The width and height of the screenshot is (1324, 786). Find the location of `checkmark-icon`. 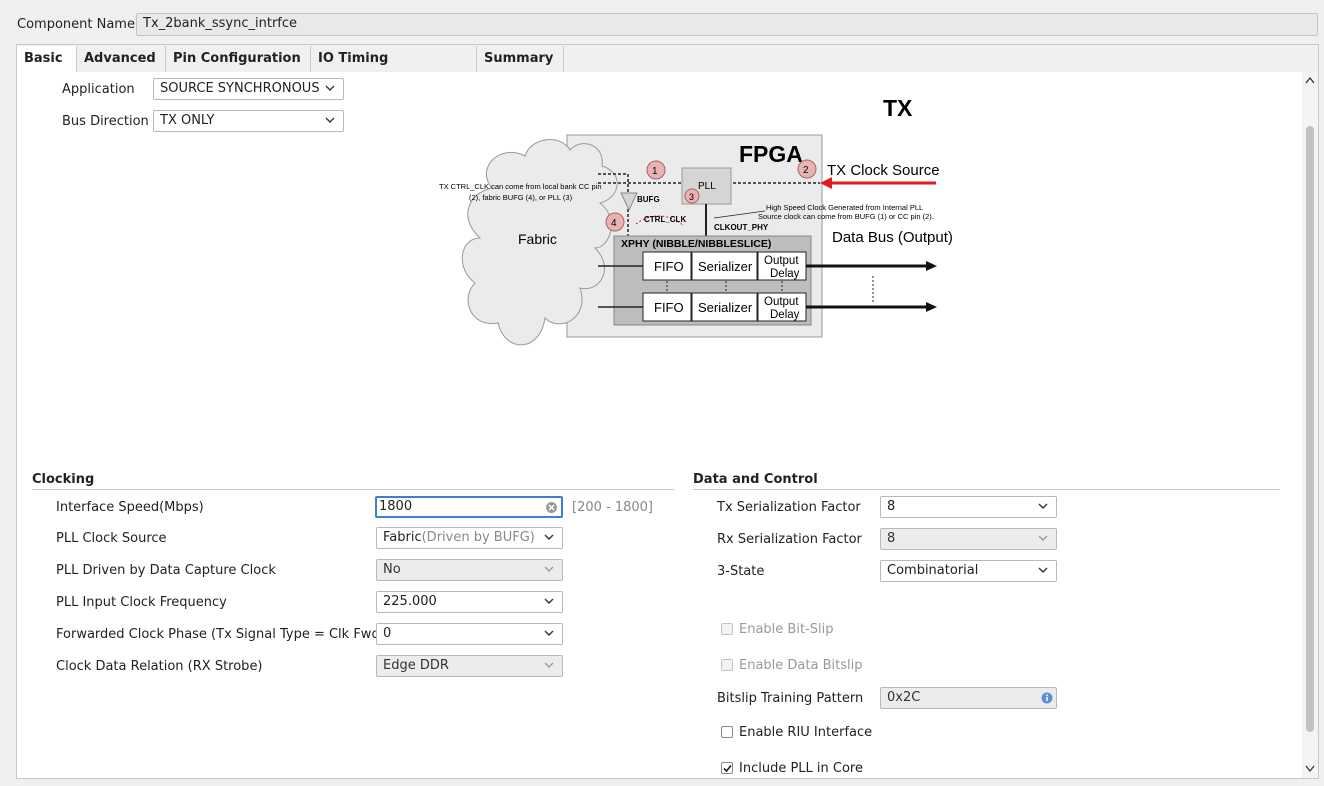

checkmark-icon is located at coordinates (727, 768).